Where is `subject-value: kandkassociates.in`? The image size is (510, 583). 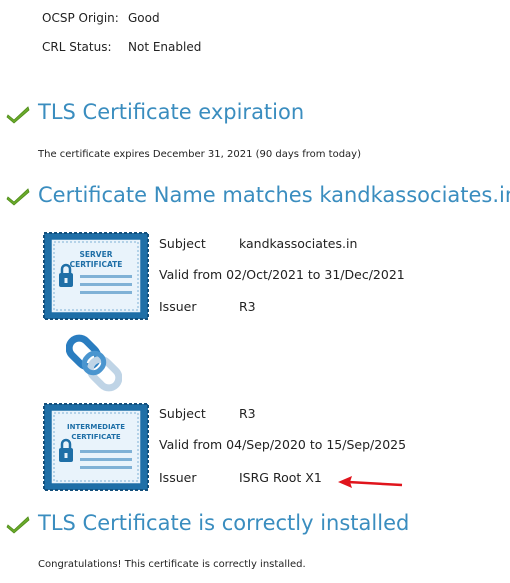 subject-value: kandkassociates.in is located at coordinates (298, 243).